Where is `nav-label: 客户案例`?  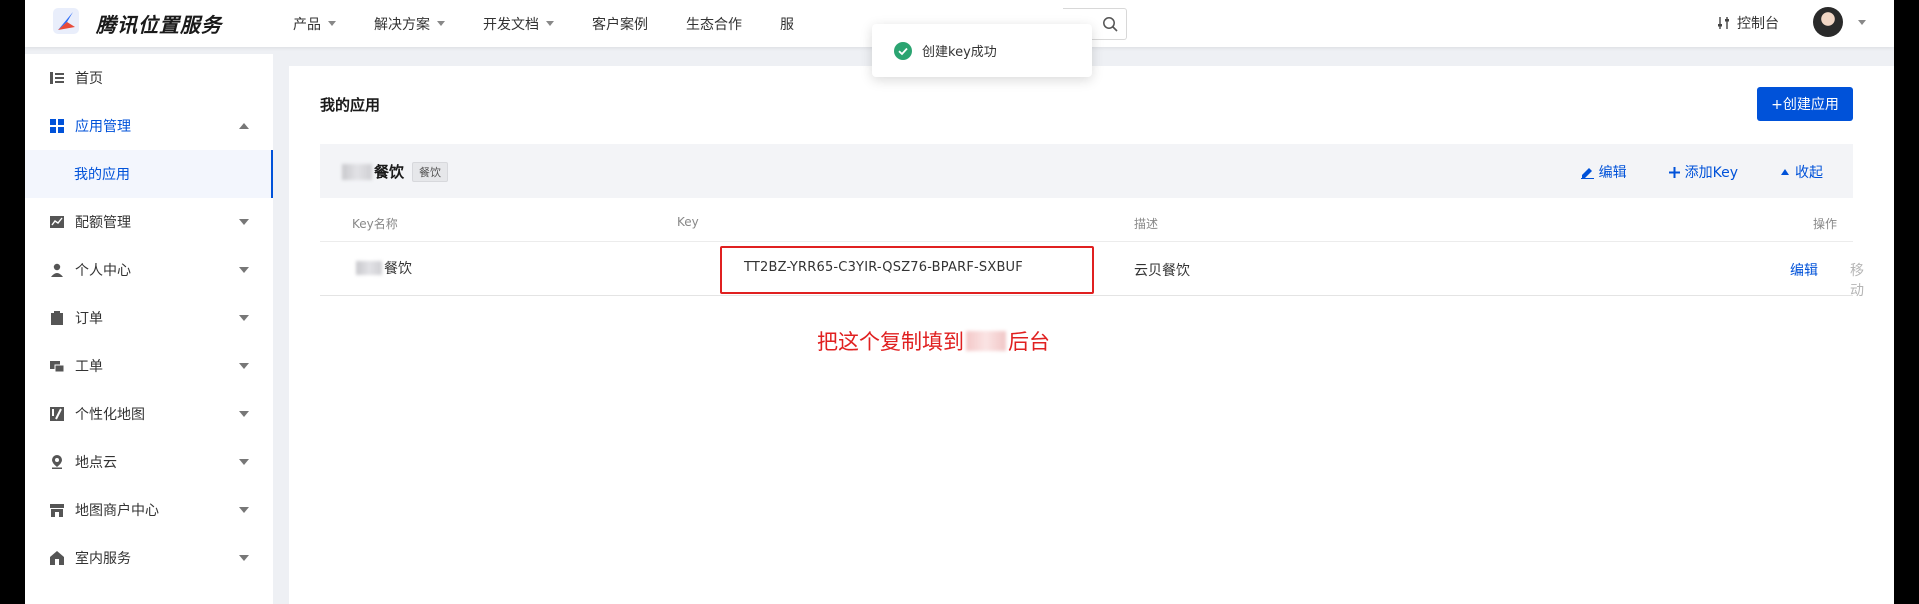 nav-label: 客户案例 is located at coordinates (620, 24).